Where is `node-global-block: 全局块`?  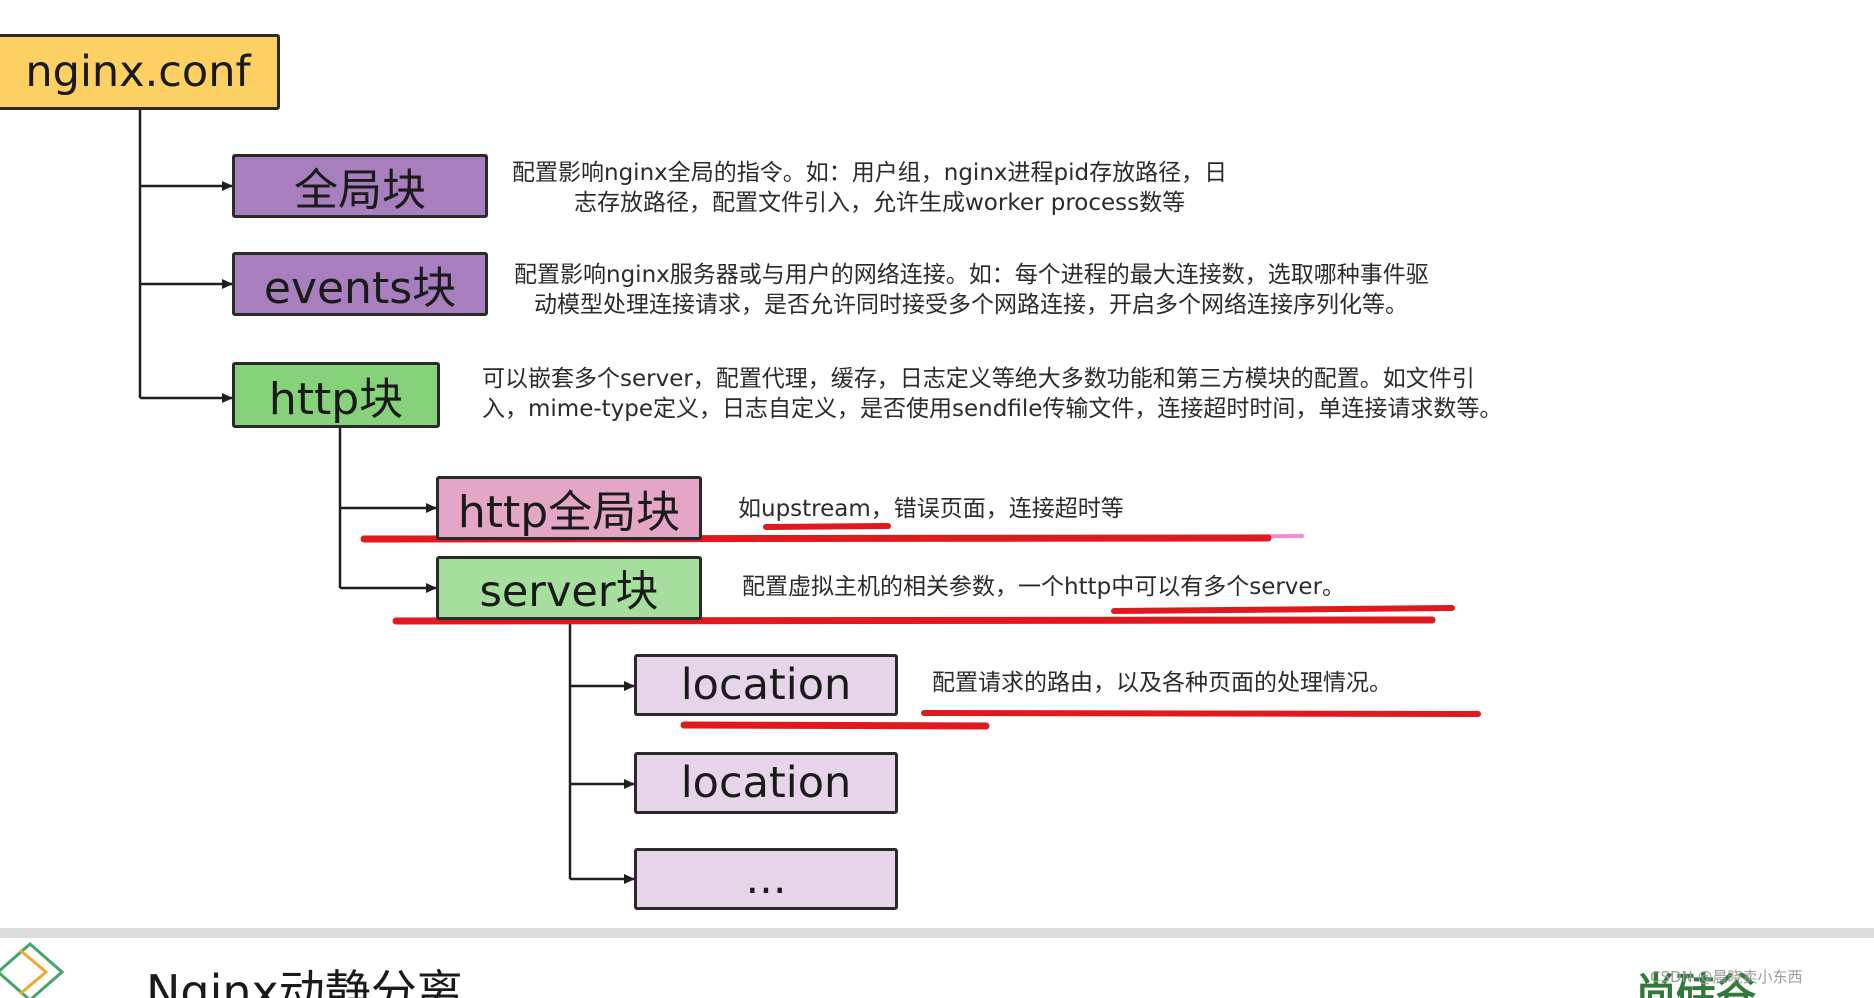
node-global-block: 全局块 is located at coordinates (360, 186).